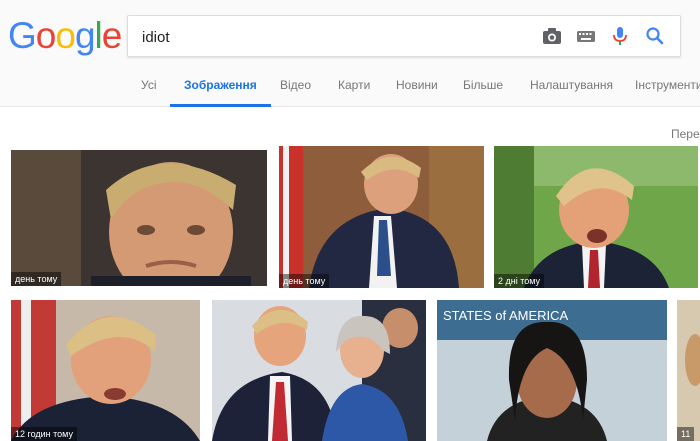 The width and height of the screenshot is (700, 441). I want to click on logo-letter: e, so click(112, 35).